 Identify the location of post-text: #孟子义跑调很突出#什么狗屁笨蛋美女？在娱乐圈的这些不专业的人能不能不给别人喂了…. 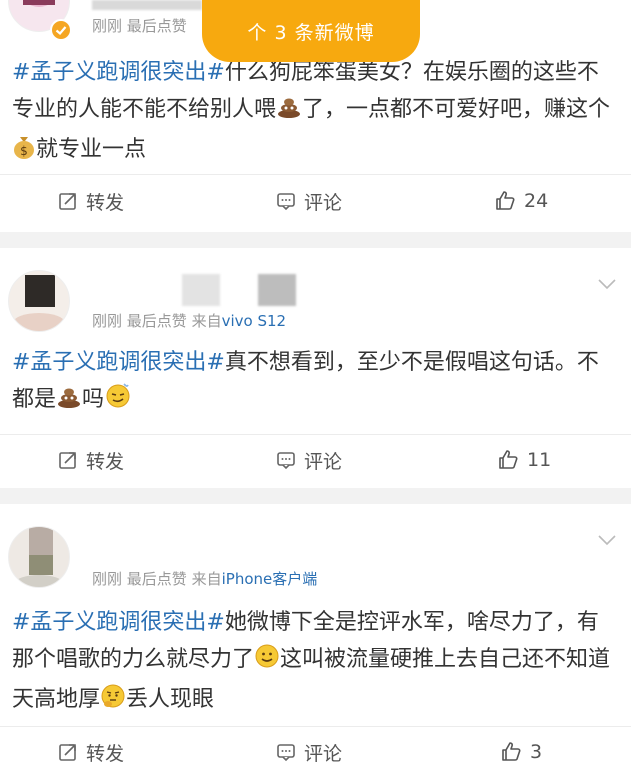
(315, 112).